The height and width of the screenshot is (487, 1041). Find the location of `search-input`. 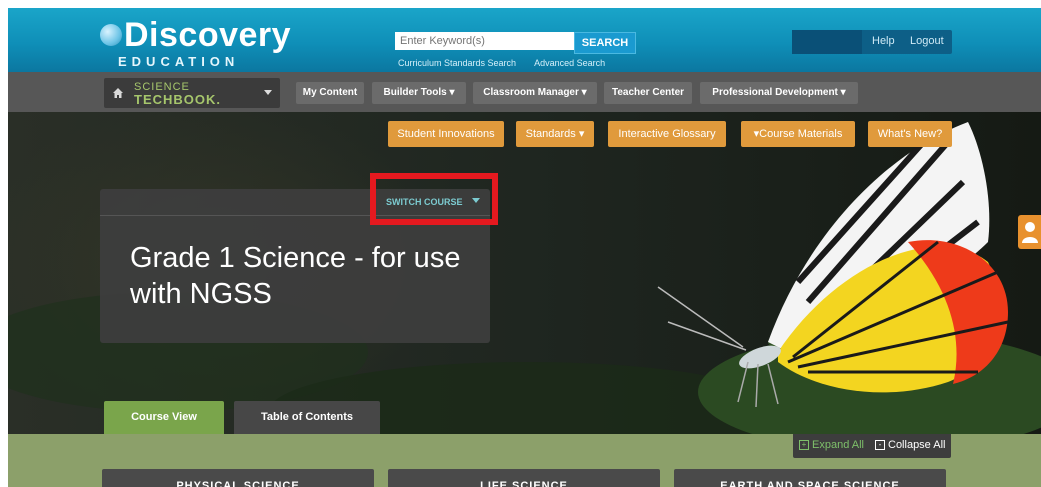

search-input is located at coordinates (487, 41).